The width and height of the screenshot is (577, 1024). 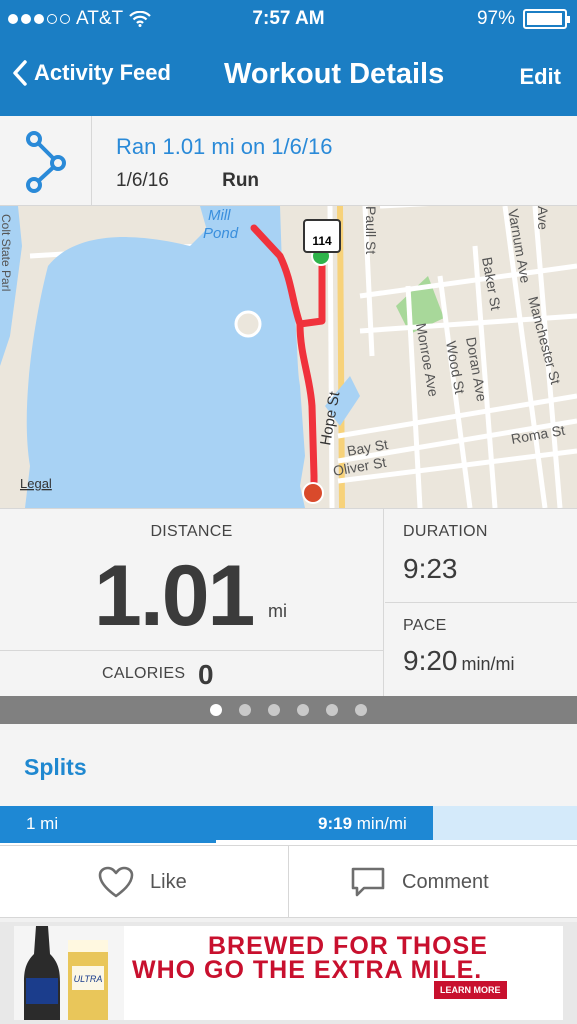 What do you see at coordinates (144, 673) in the screenshot?
I see `calories-label: CALORIES` at bounding box center [144, 673].